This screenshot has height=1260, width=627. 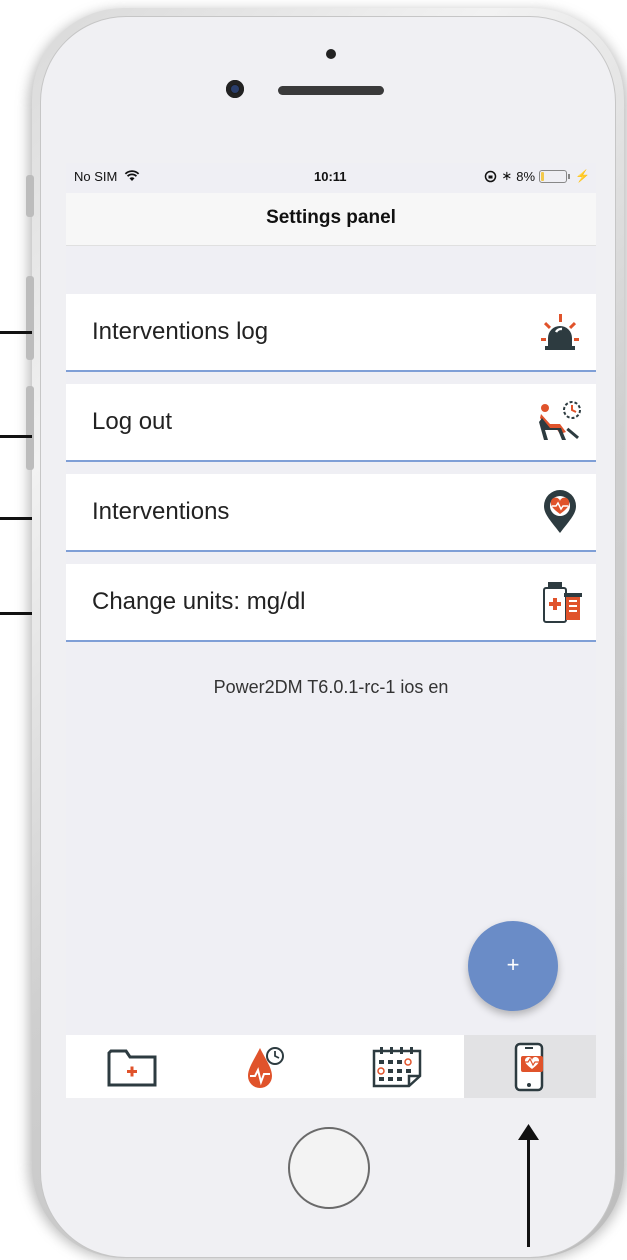 What do you see at coordinates (528, 1191) in the screenshot?
I see `annotation-arrow-shaft` at bounding box center [528, 1191].